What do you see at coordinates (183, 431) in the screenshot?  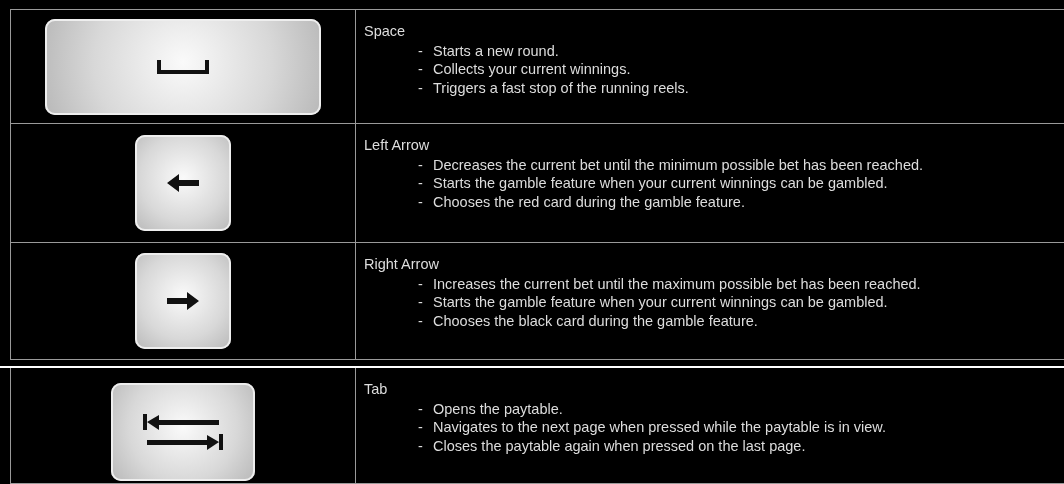 I see `tab-arrows-icon` at bounding box center [183, 431].